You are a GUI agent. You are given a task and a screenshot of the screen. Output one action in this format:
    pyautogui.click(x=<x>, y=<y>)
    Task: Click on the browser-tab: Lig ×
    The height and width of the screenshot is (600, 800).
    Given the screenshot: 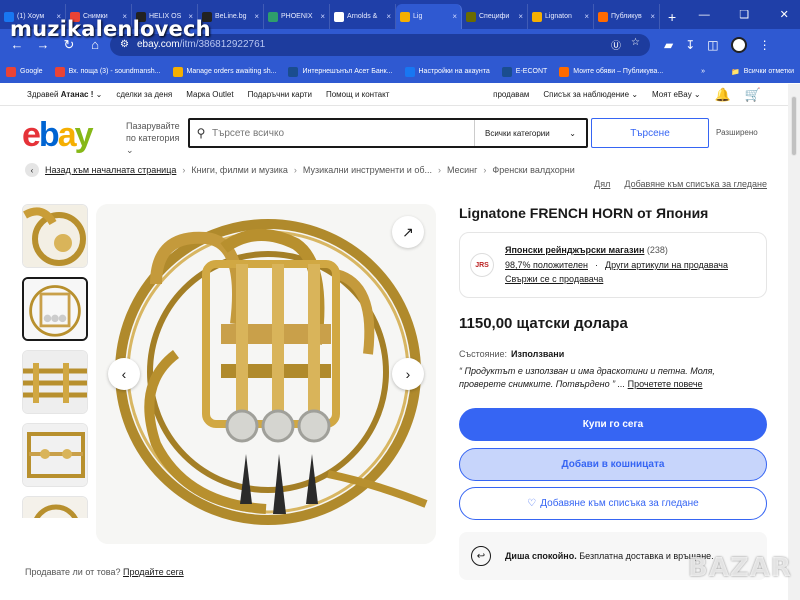 What is the action you would take?
    pyautogui.click(x=429, y=16)
    